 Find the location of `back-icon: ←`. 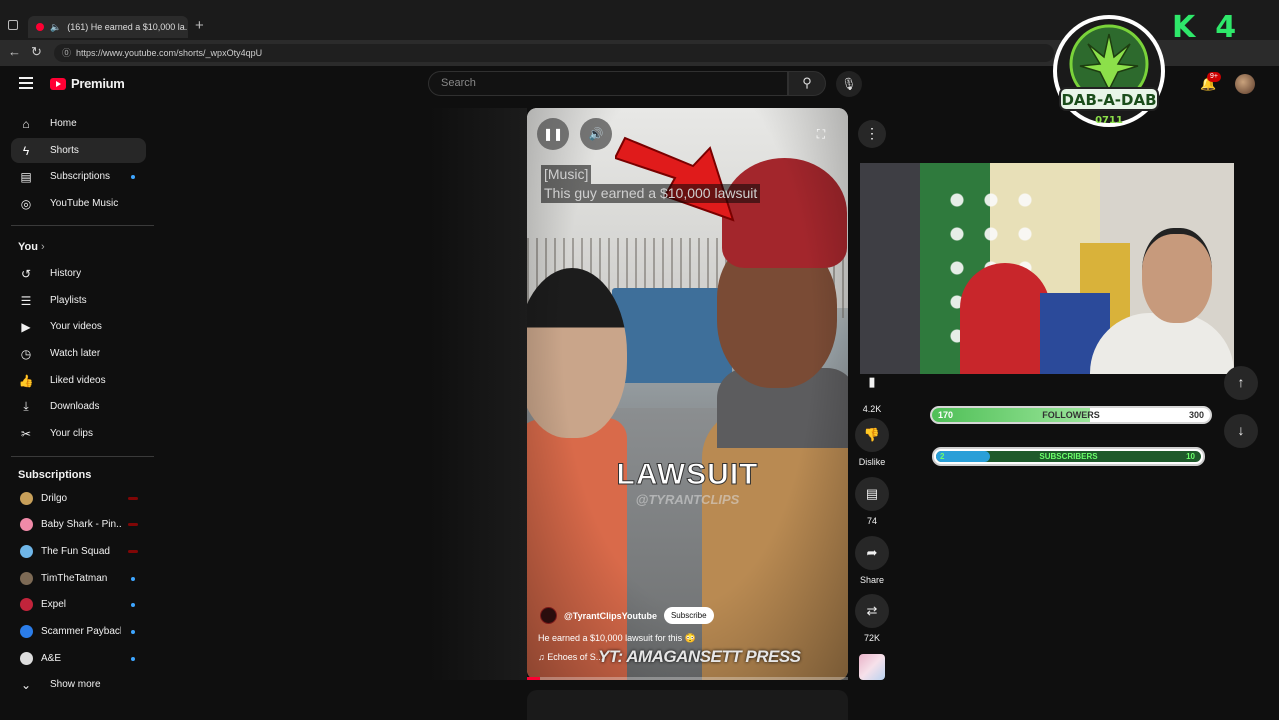

back-icon: ← is located at coordinates (14, 51).